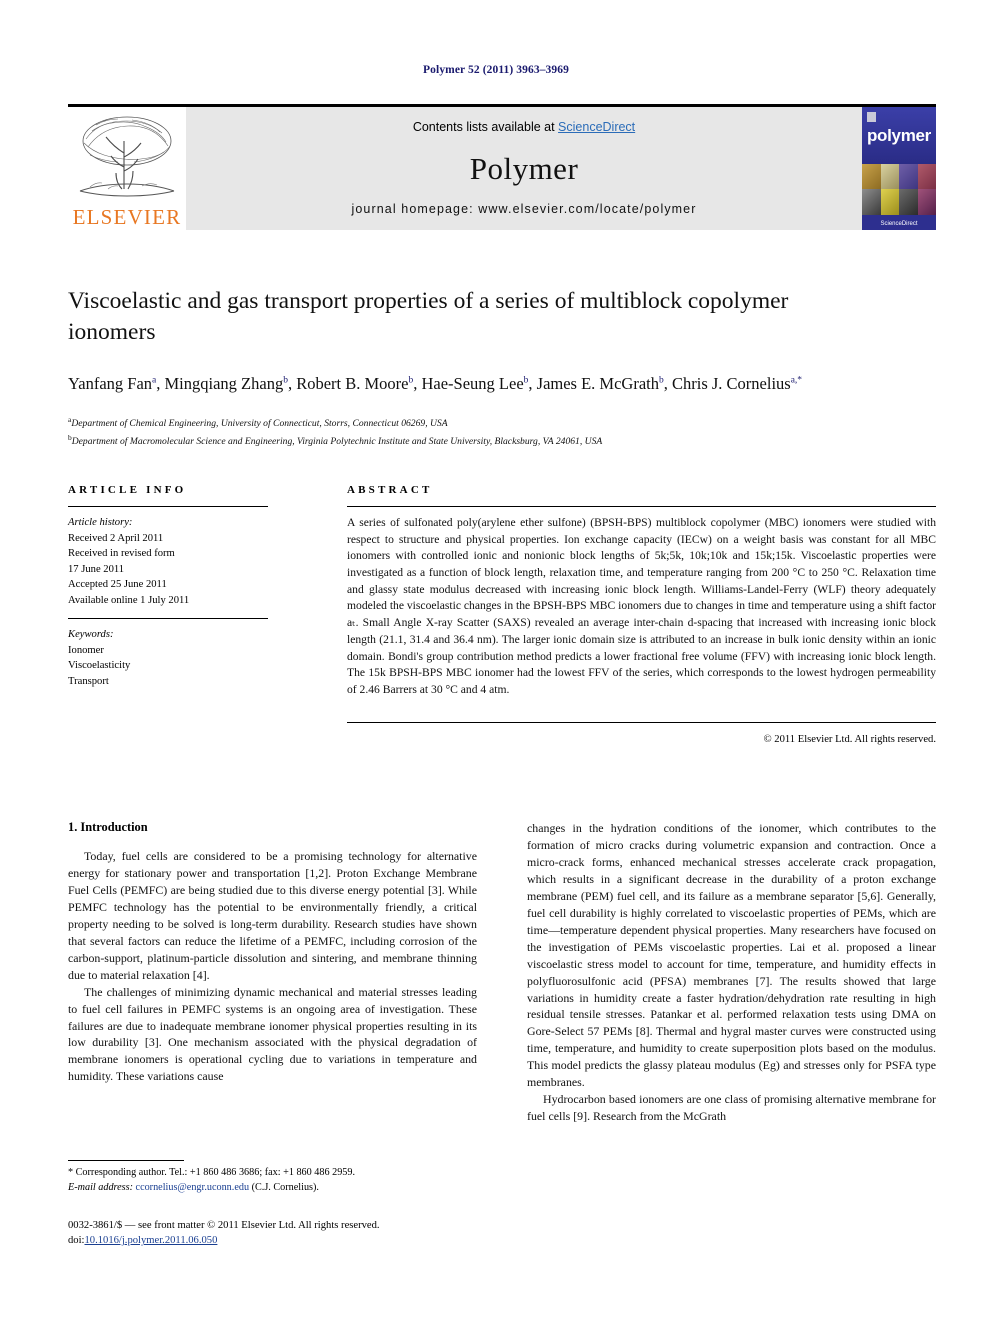 The image size is (992, 1323). I want to click on author-name: Chris J. Cornelius, so click(731, 383).